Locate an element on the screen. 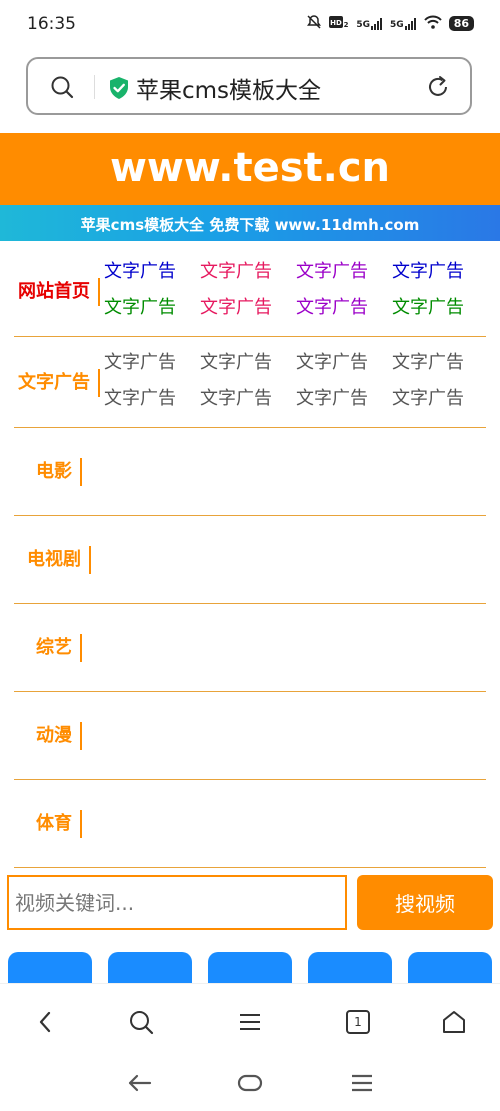 The image size is (500, 1111). nav-label-movies: 电影 is located at coordinates (59, 472).